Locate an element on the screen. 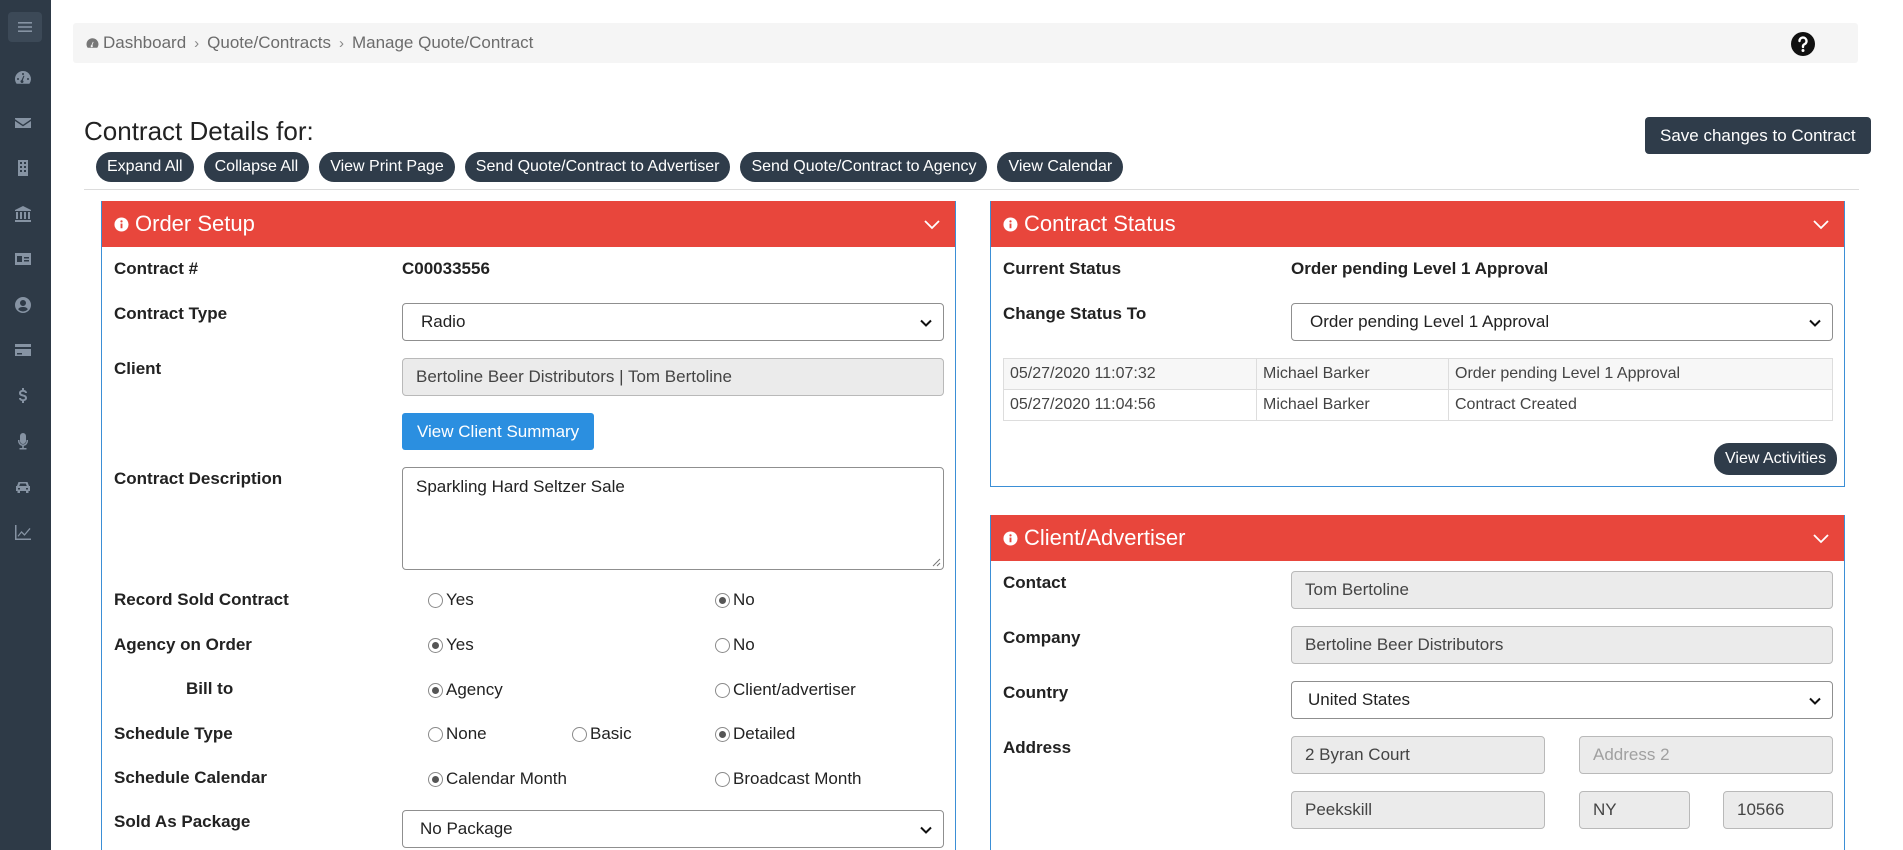 This screenshot has width=1903, height=850. sidebar is located at coordinates (25, 425).